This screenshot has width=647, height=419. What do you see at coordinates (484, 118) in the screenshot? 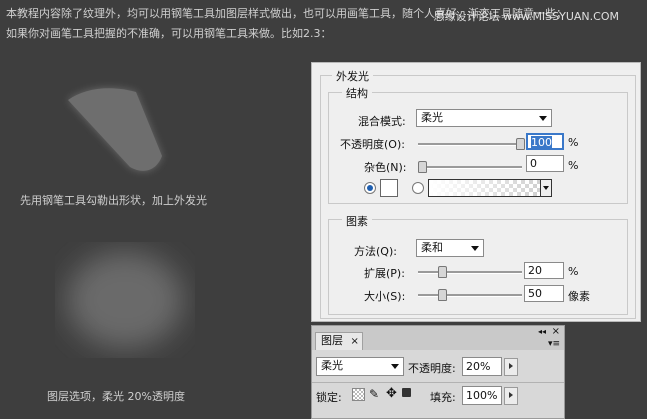
I see `blend-mode-select: 柔光` at bounding box center [484, 118].